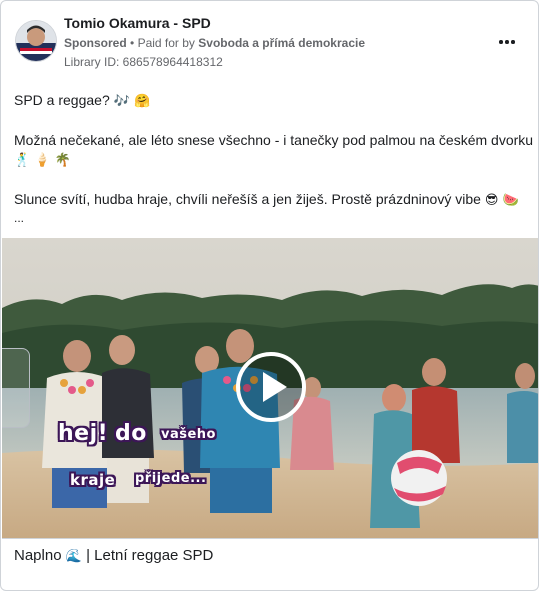 This screenshot has width=539, height=591. Describe the element at coordinates (166, 43) in the screenshot. I see `paid-for-prefix: Paid for by` at that location.